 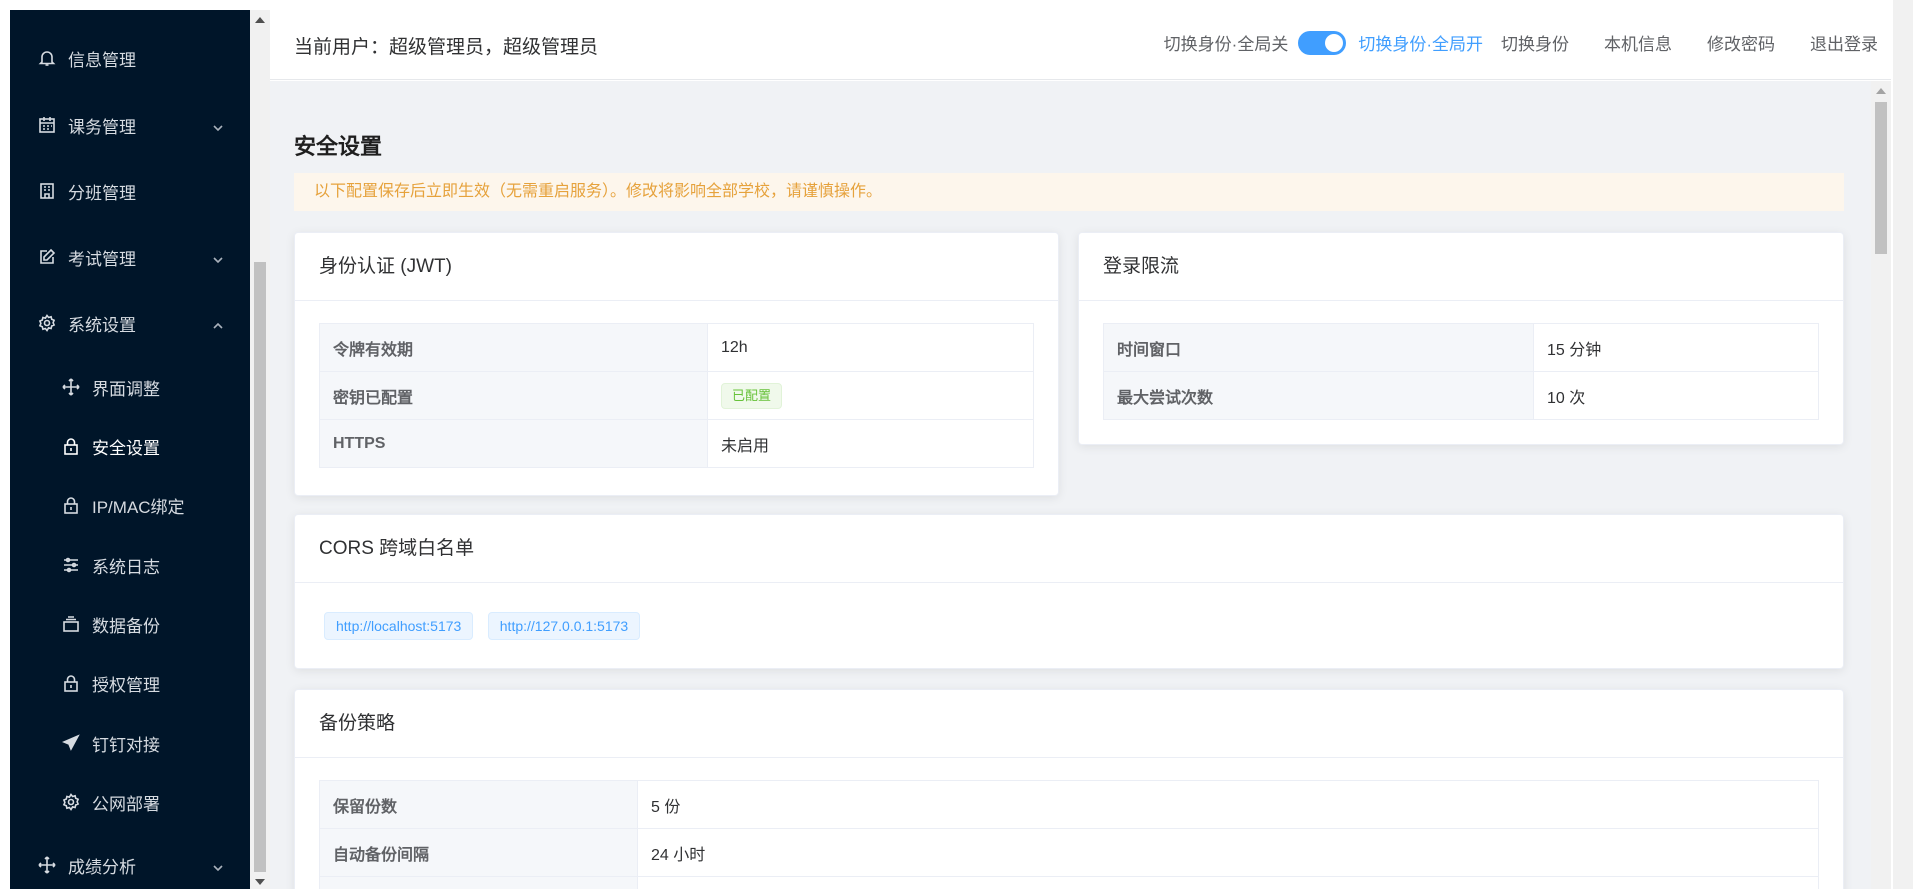 What do you see at coordinates (102, 325) in the screenshot?
I see `sidebar-item-label: 系统设置` at bounding box center [102, 325].